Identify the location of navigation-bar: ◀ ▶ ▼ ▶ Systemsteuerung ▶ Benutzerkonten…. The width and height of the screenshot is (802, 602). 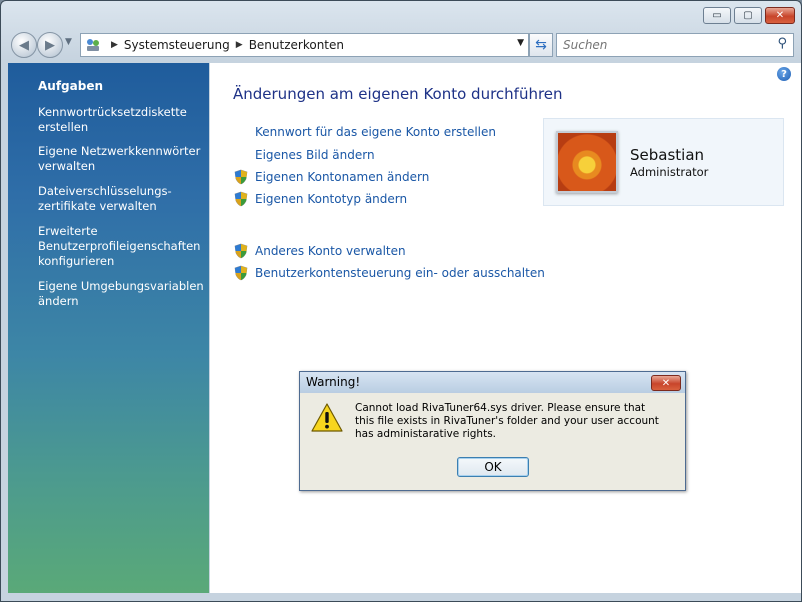
(402, 45).